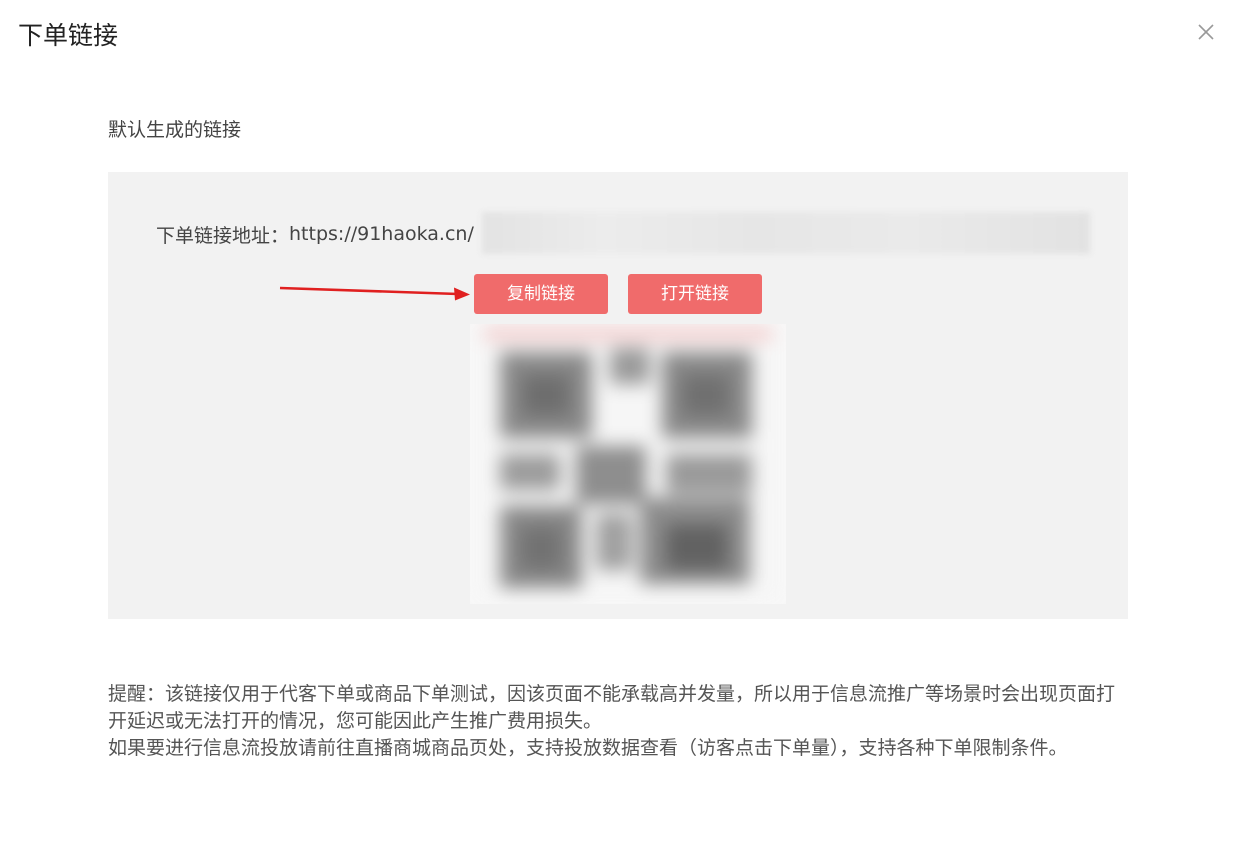  What do you see at coordinates (68, 35) in the screenshot?
I see `dialog-title: 下单链接` at bounding box center [68, 35].